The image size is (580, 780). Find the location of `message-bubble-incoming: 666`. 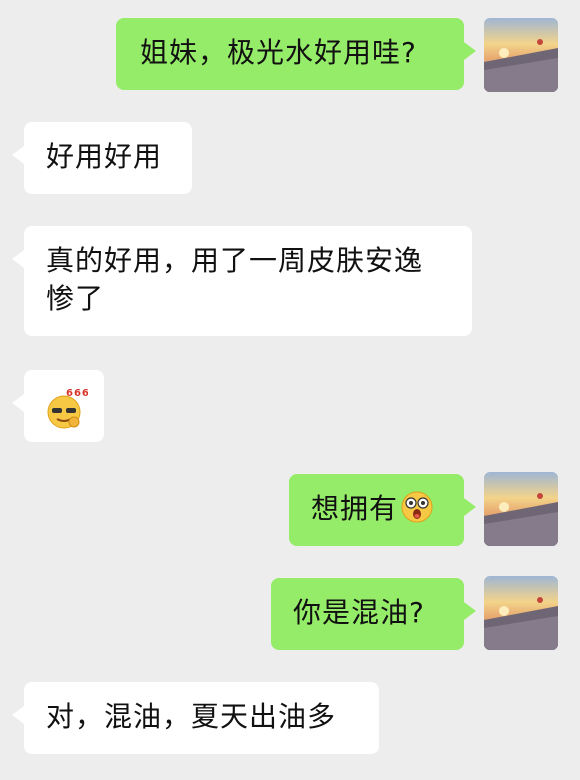

message-bubble-incoming: 666 is located at coordinates (58, 406).